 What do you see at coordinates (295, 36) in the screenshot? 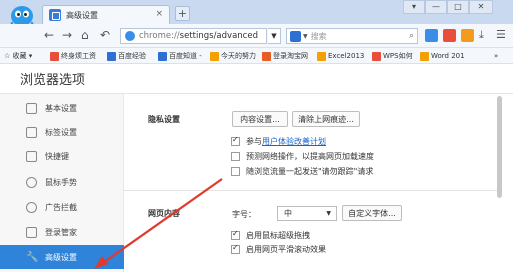
I see `search-engine-icon` at bounding box center [295, 36].